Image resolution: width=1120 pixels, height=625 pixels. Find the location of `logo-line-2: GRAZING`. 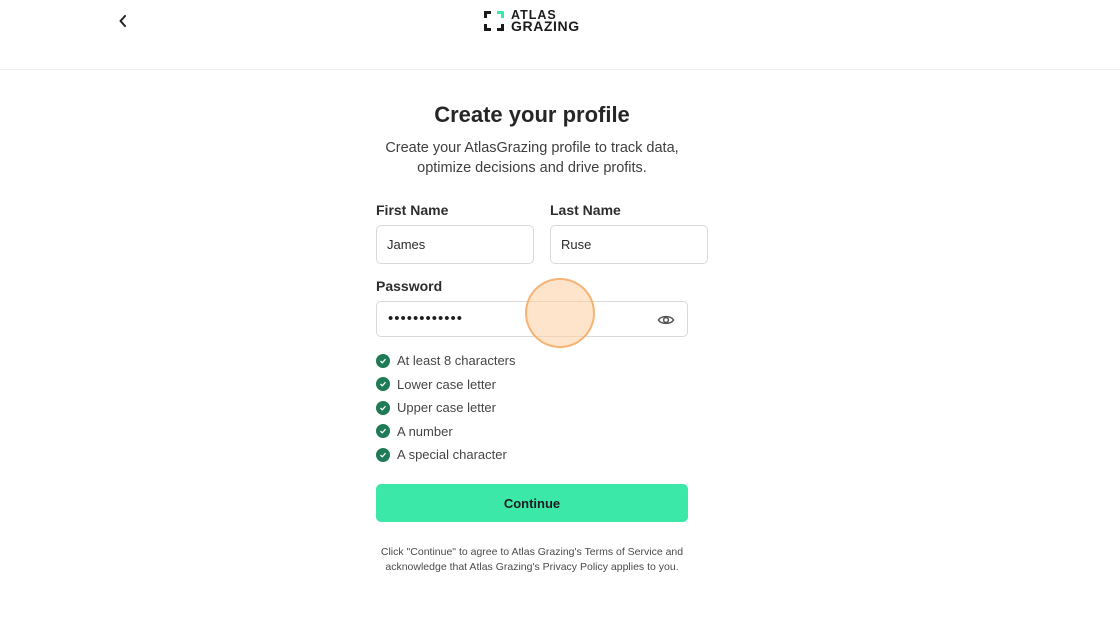

logo-line-2: GRAZING is located at coordinates (545, 26).